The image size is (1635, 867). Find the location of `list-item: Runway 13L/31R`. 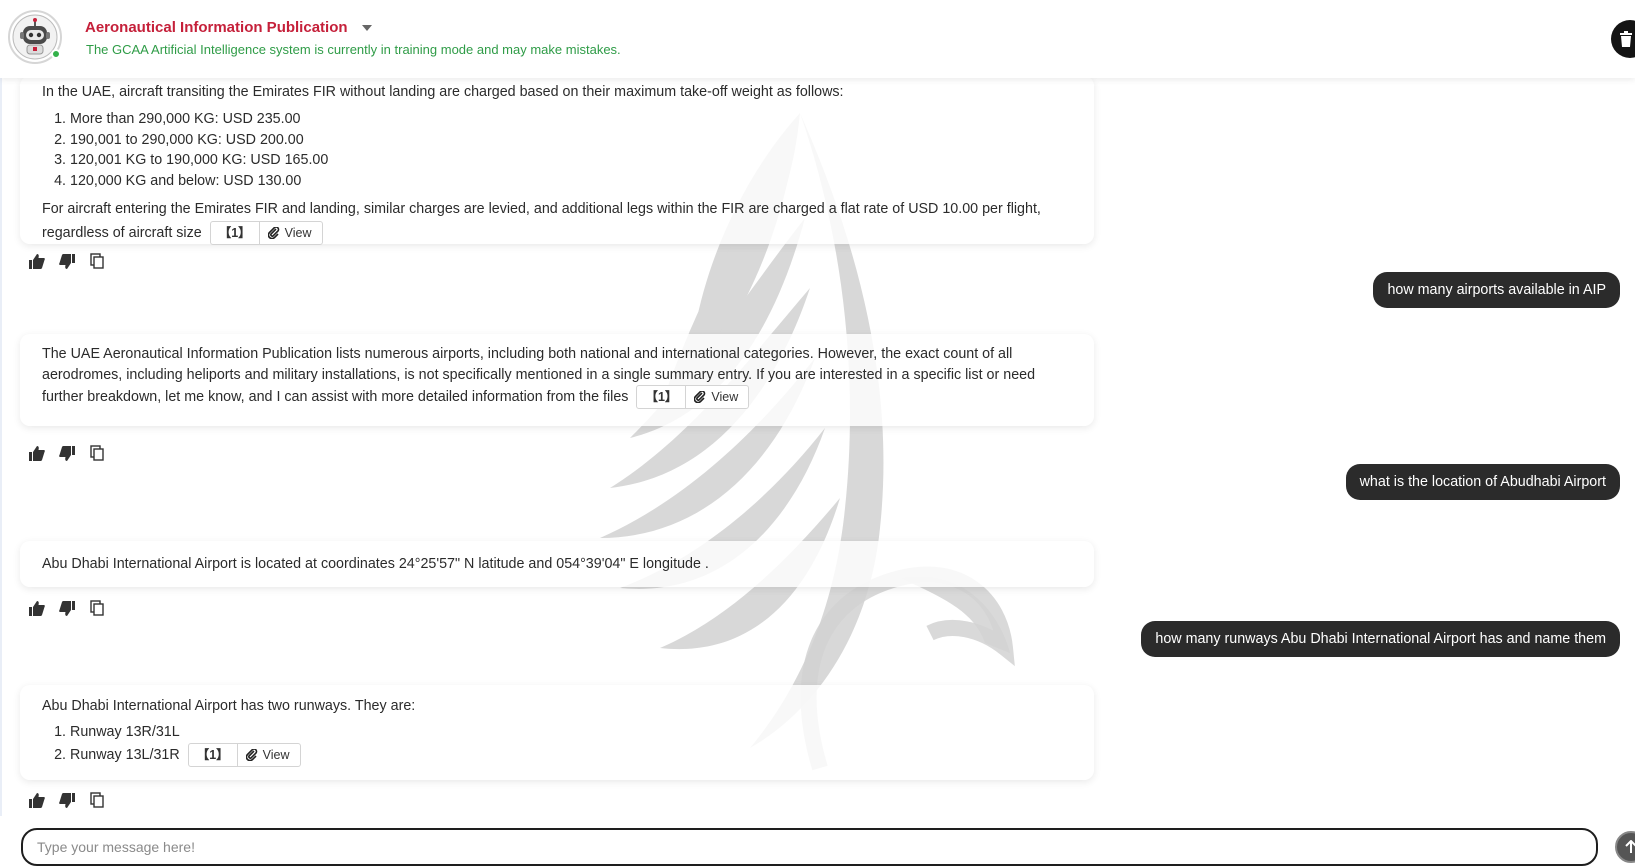

list-item: Runway 13L/31R is located at coordinates (125, 755).